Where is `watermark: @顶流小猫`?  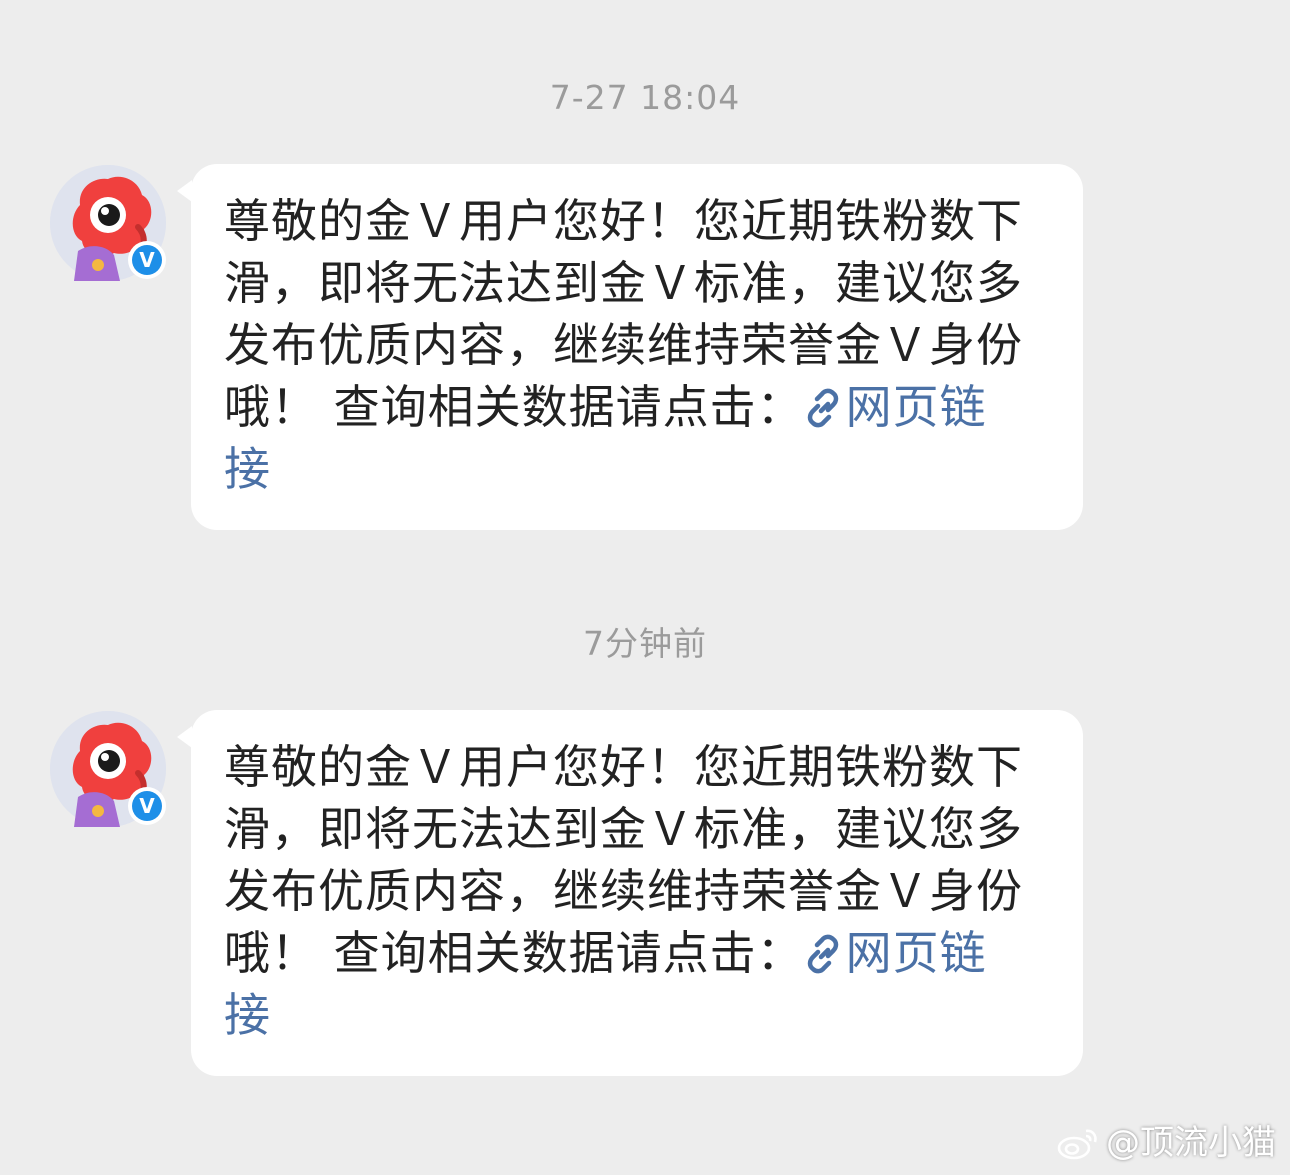 watermark: @顶流小猫 is located at coordinates (1166, 1143).